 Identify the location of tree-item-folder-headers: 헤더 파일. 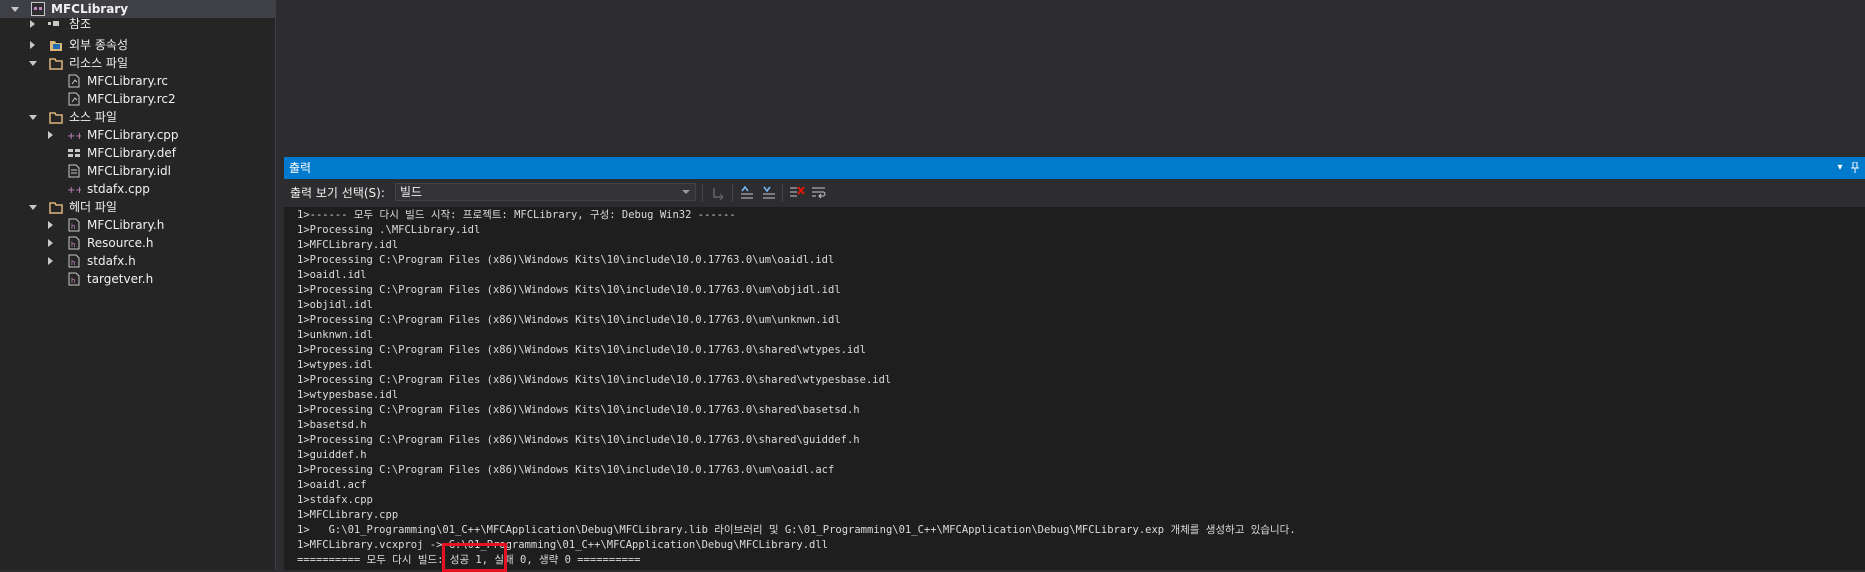
(137, 207).